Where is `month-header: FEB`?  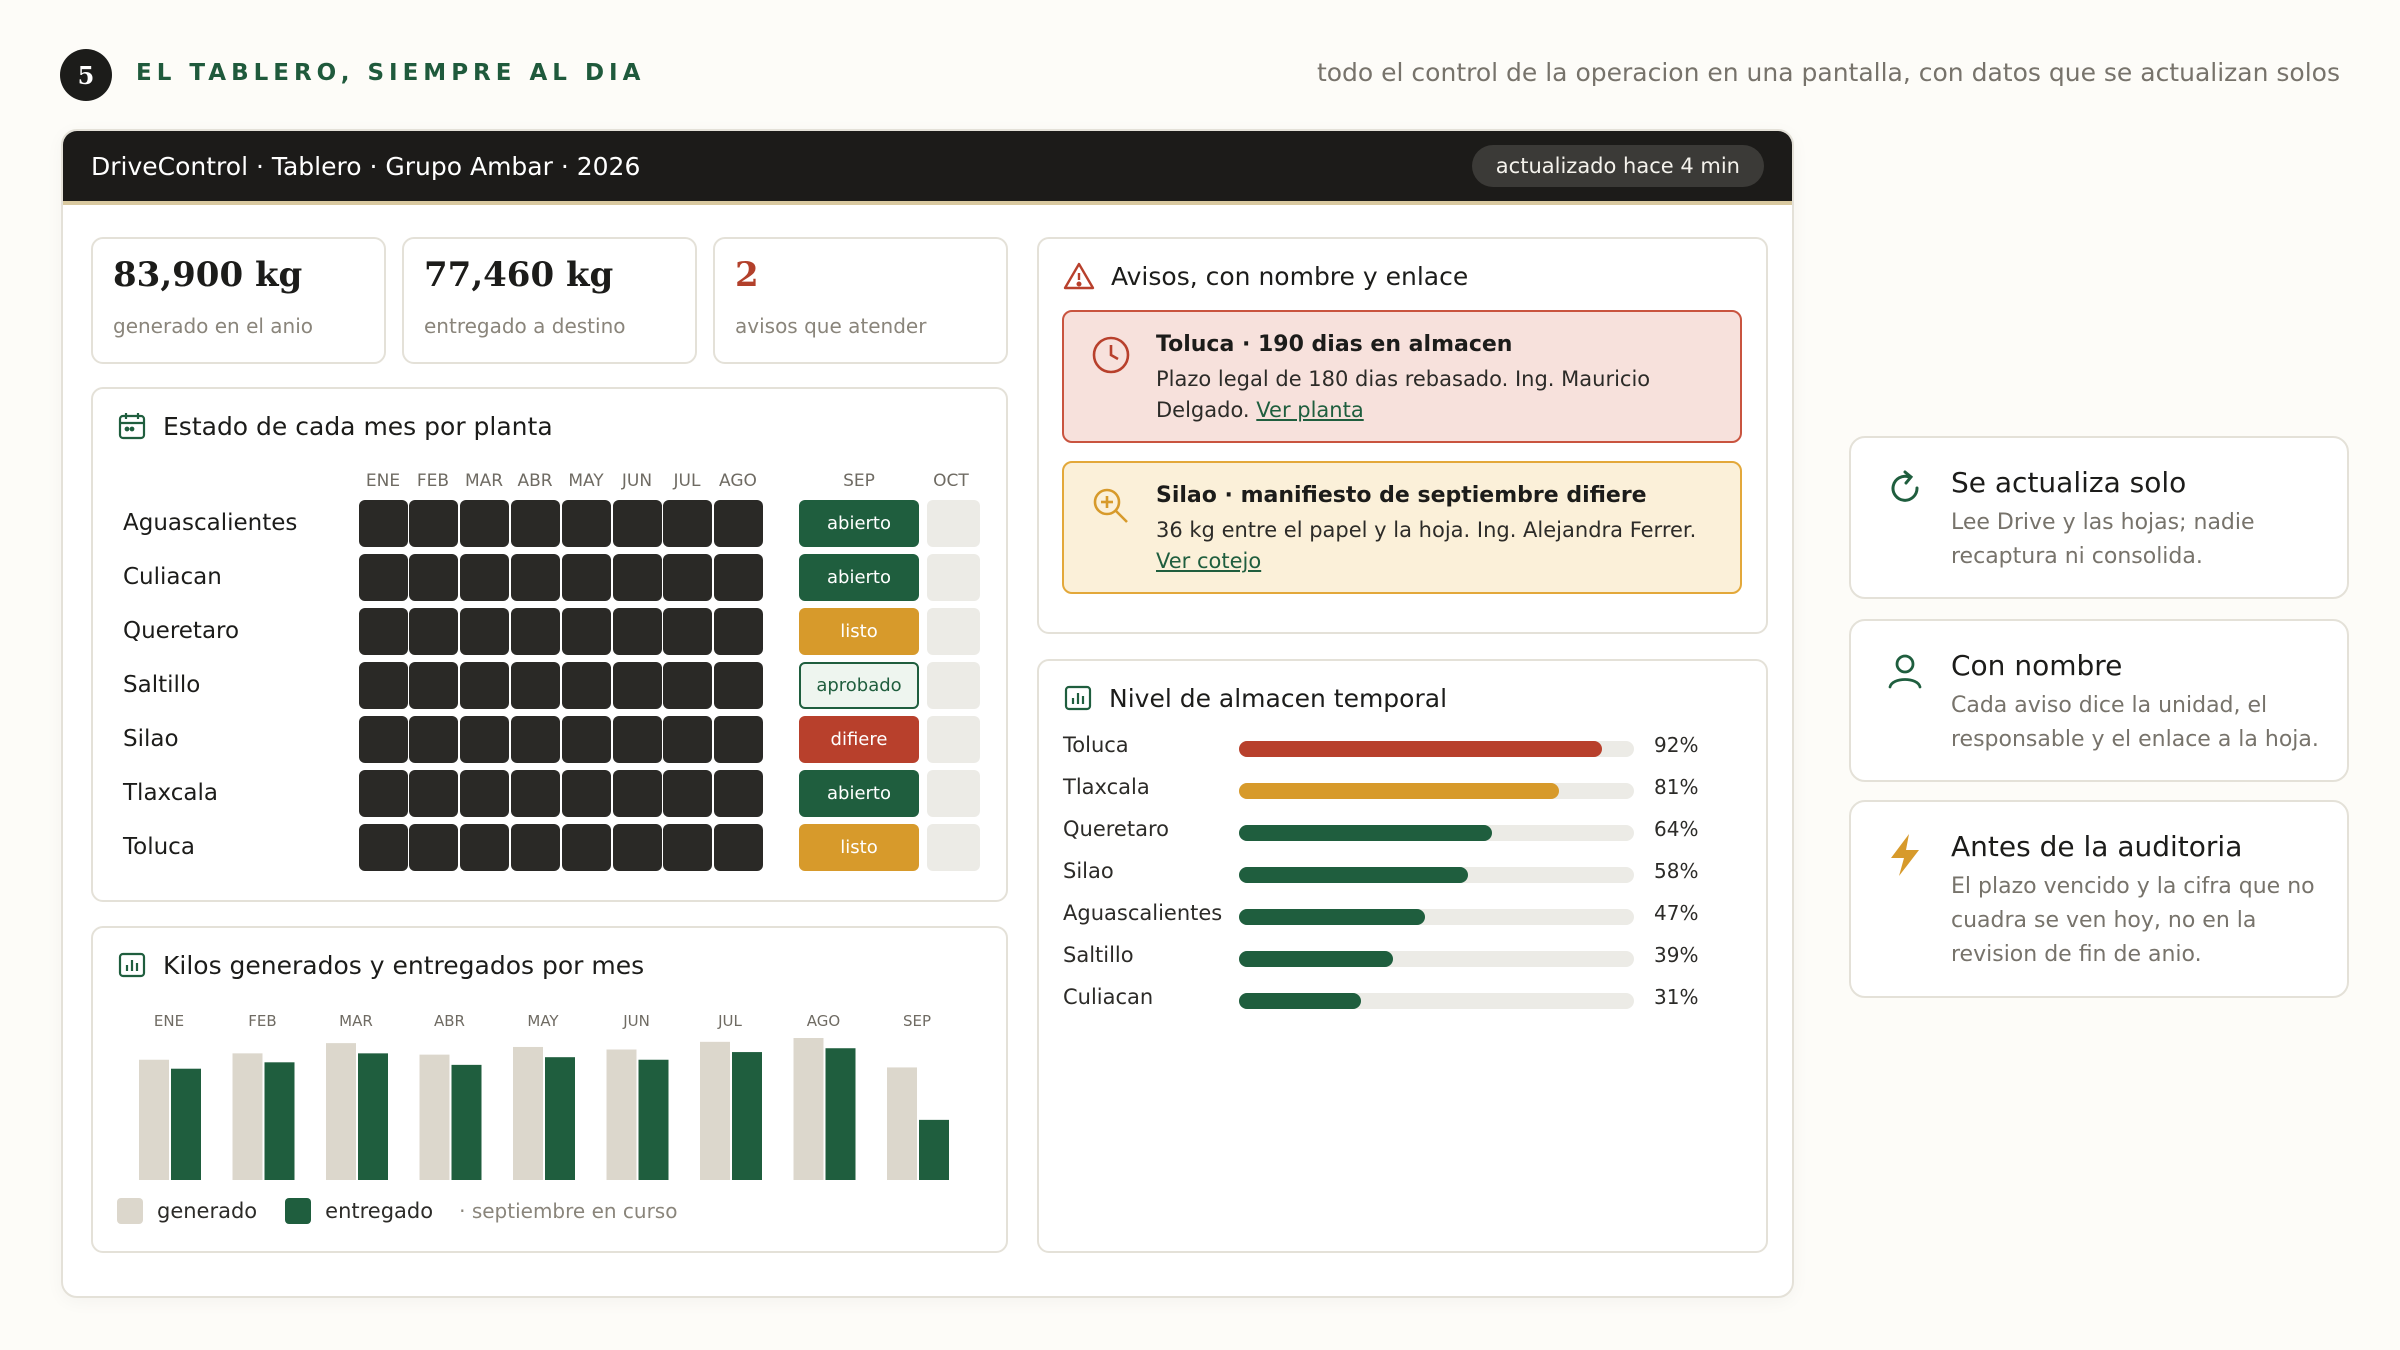 month-header: FEB is located at coordinates (433, 481).